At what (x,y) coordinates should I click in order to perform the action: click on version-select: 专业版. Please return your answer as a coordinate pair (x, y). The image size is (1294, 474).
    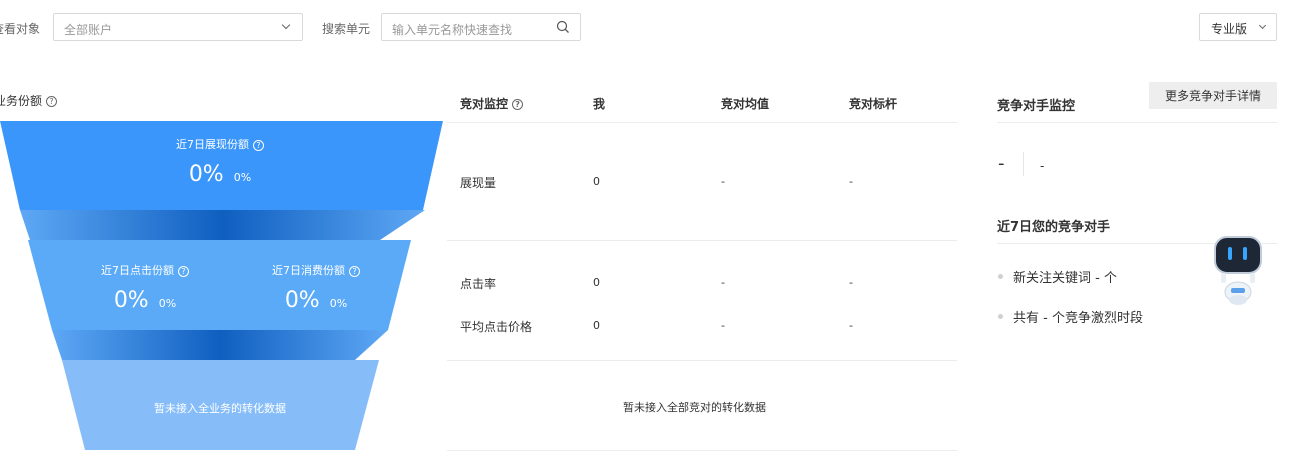
    Looking at the image, I should click on (1238, 27).